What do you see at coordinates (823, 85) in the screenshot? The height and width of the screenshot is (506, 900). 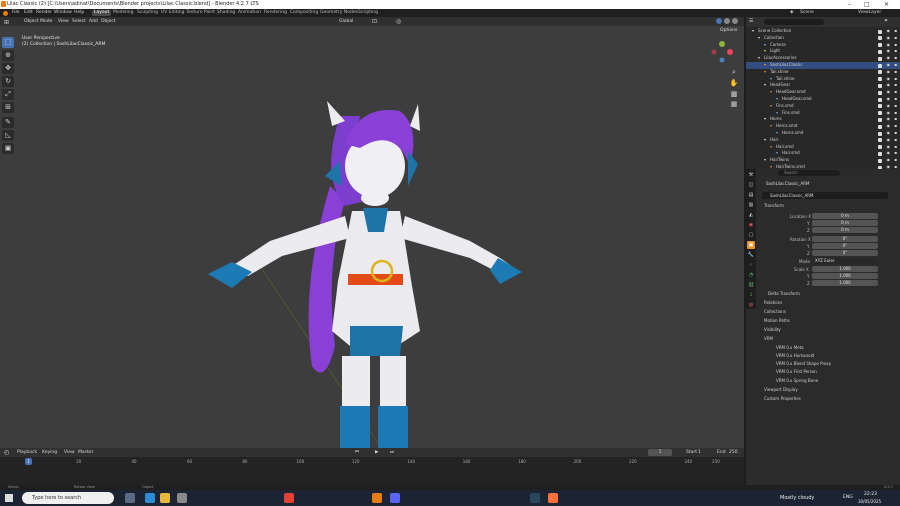 I see `outliner-row: ▾ HeadGear ◉ ▪` at bounding box center [823, 85].